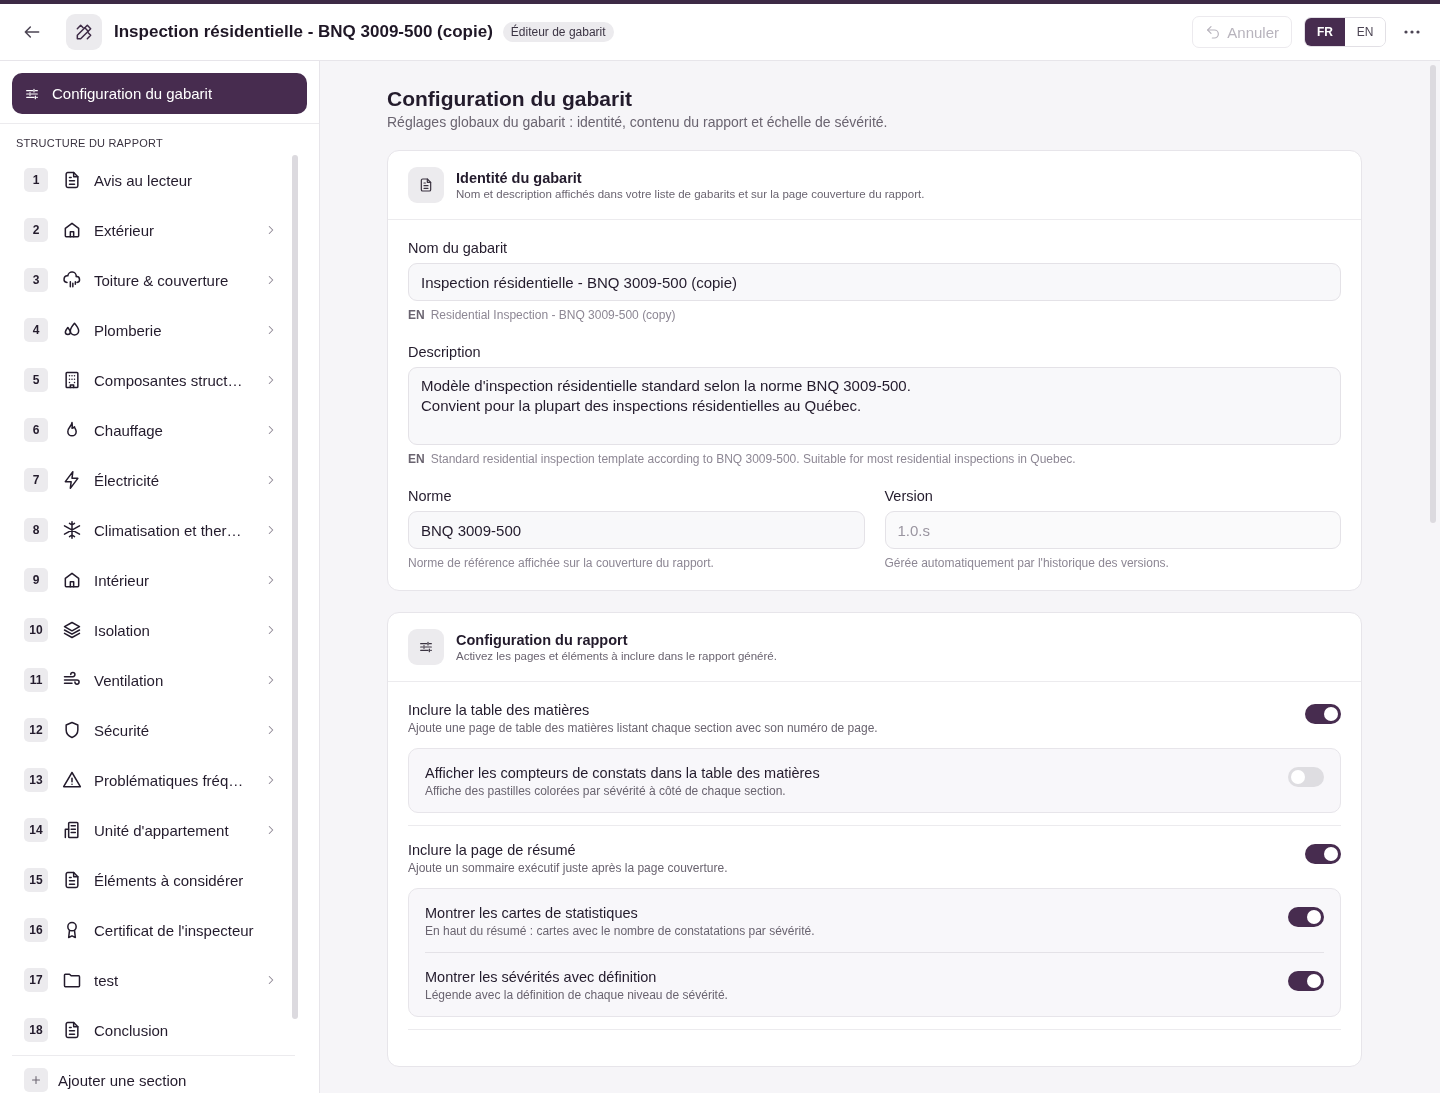 The image size is (1440, 1093). I want to click on section-item: 10 Isolation, so click(160, 630).